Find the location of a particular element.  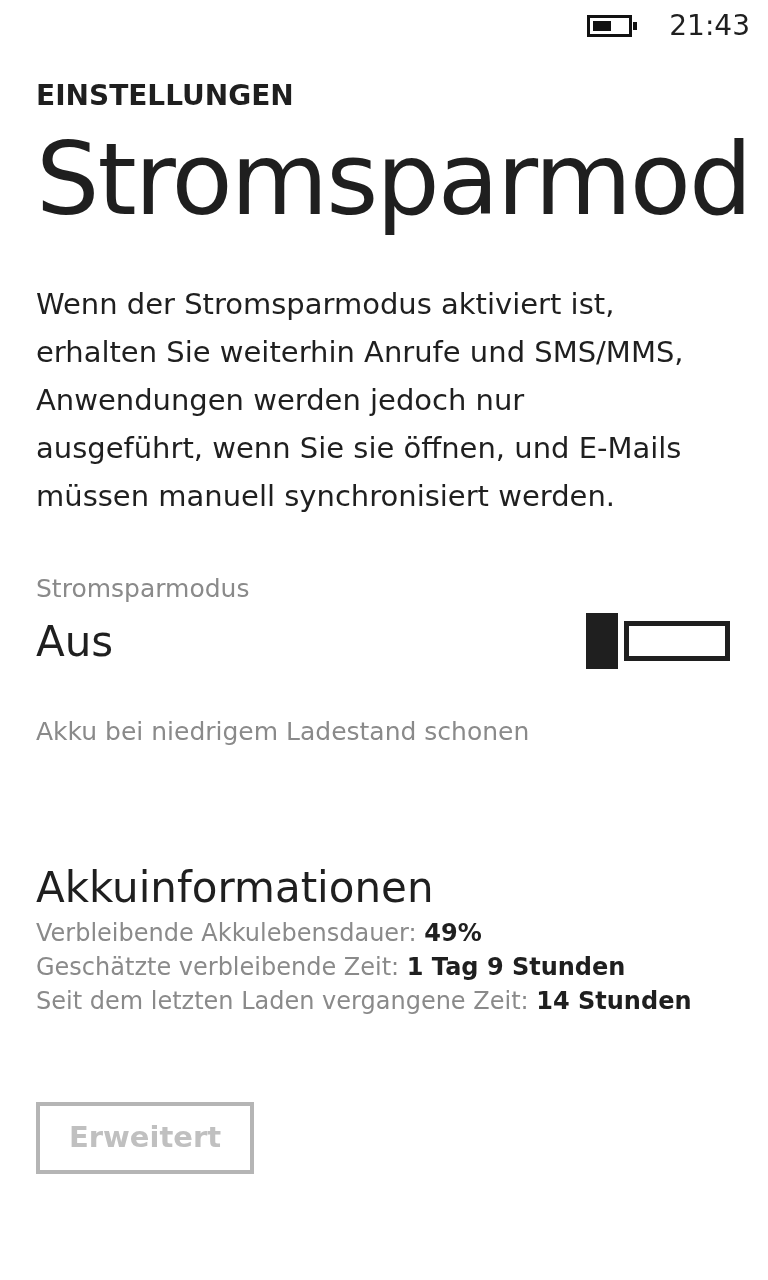

info-line: Verbleibende Akkulebensdauer: 49% is located at coordinates (259, 933).